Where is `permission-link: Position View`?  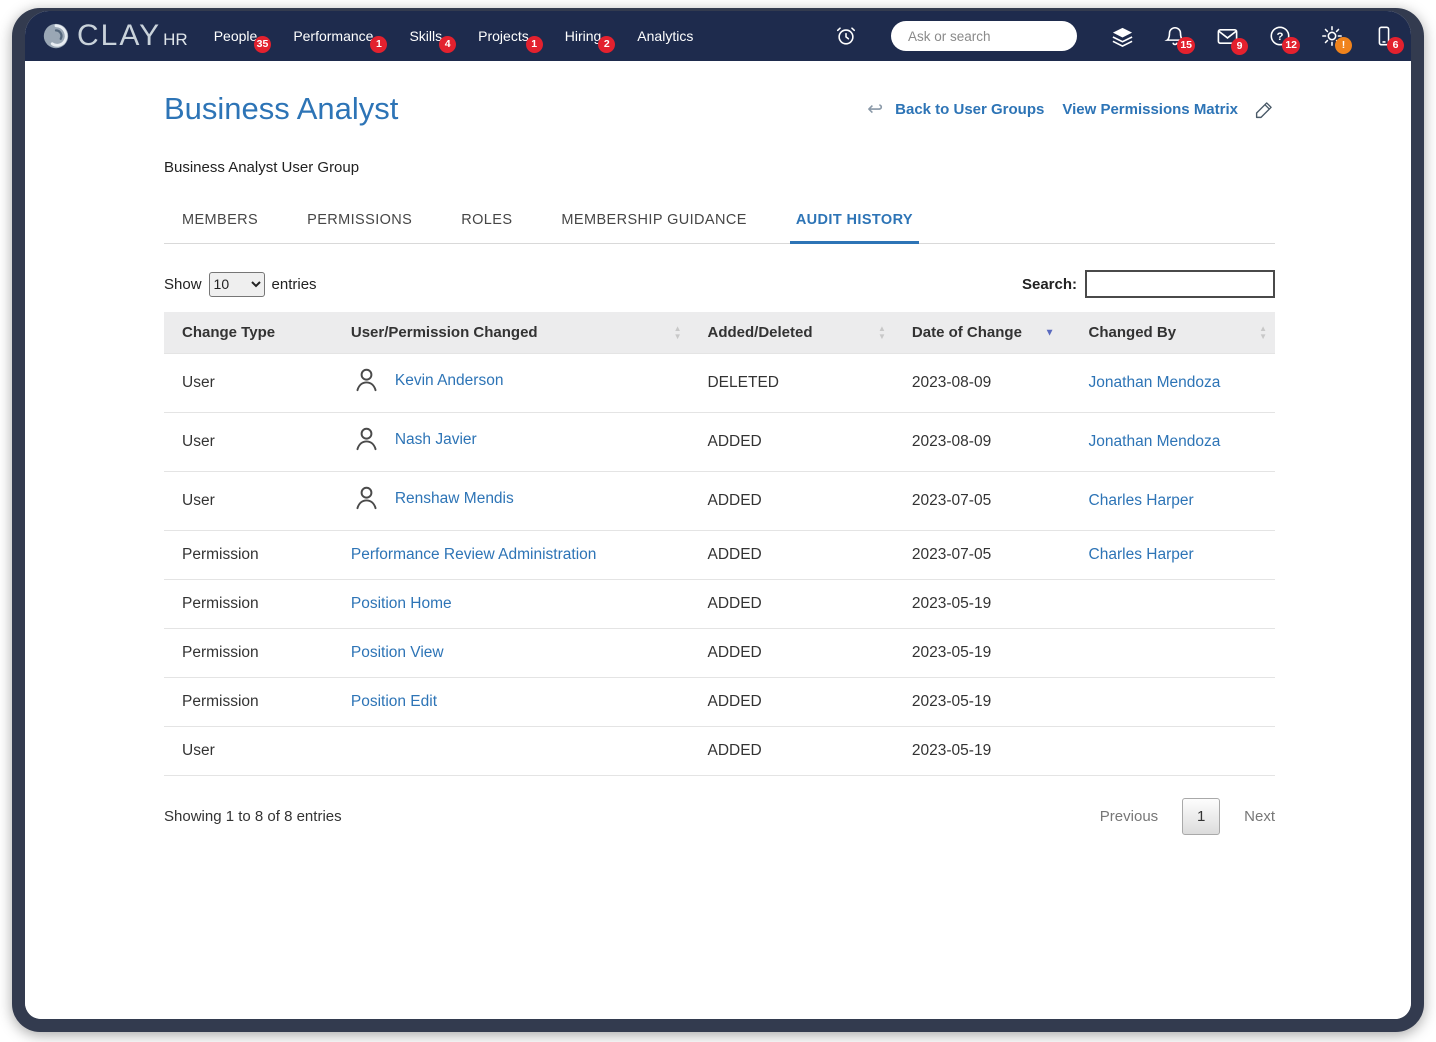 permission-link: Position View is located at coordinates (397, 652).